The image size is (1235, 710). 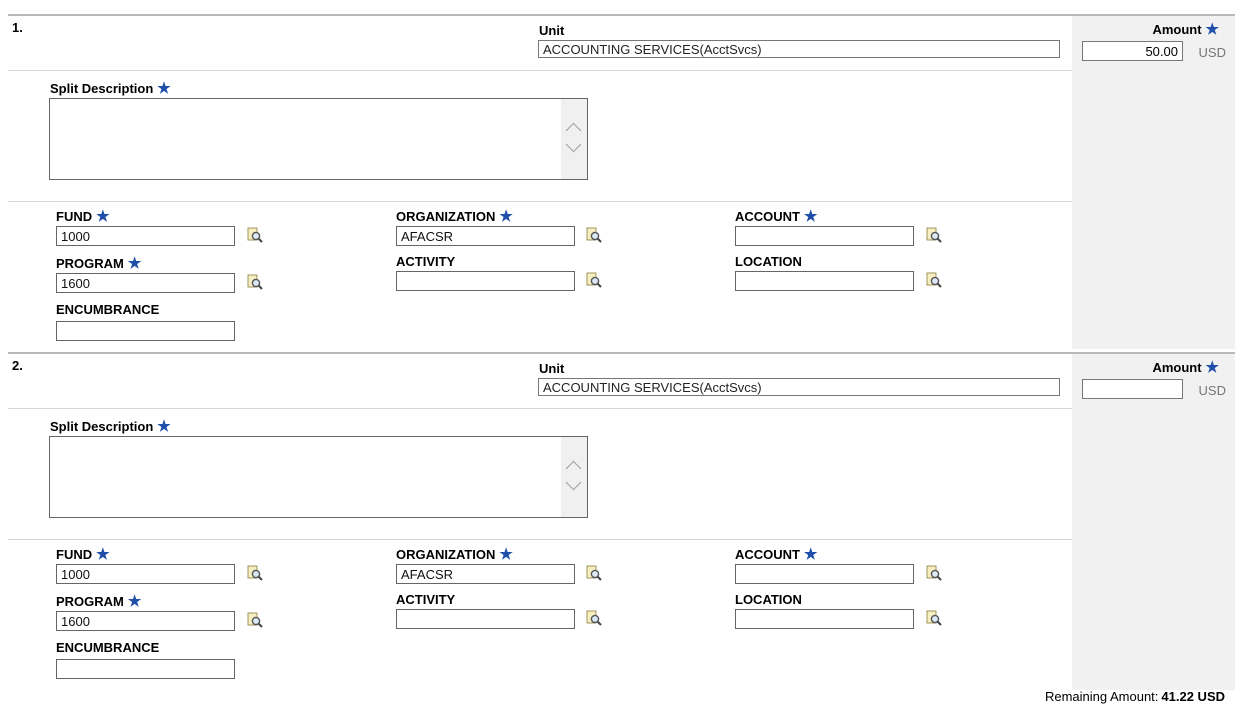 I want to click on remaining-amount-label: Remaining Amount:, so click(x=1101, y=696).